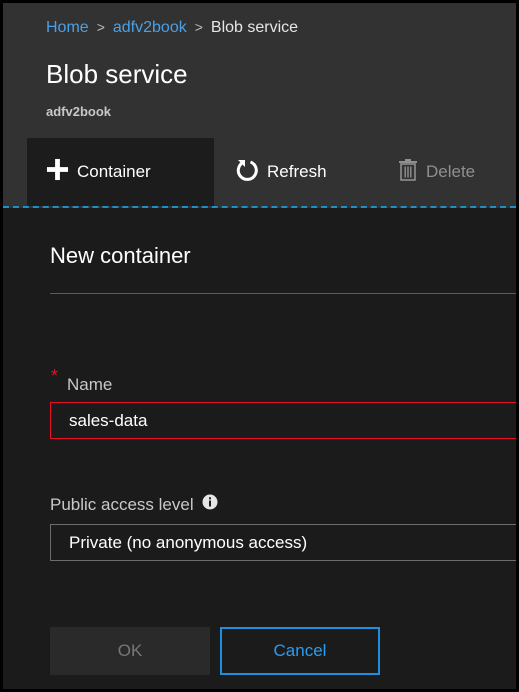 The height and width of the screenshot is (692, 519). I want to click on refresh-icon, so click(247, 172).